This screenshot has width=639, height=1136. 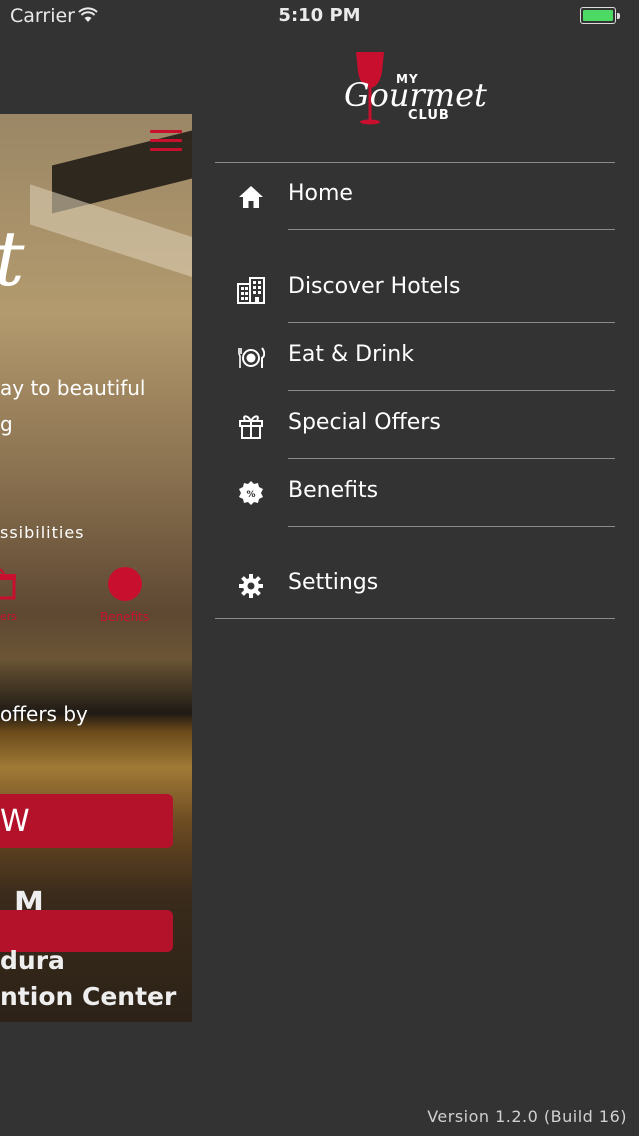 What do you see at coordinates (415, 91) in the screenshot?
I see `my-gourmet-club-logo: MY Gourmet CLUB` at bounding box center [415, 91].